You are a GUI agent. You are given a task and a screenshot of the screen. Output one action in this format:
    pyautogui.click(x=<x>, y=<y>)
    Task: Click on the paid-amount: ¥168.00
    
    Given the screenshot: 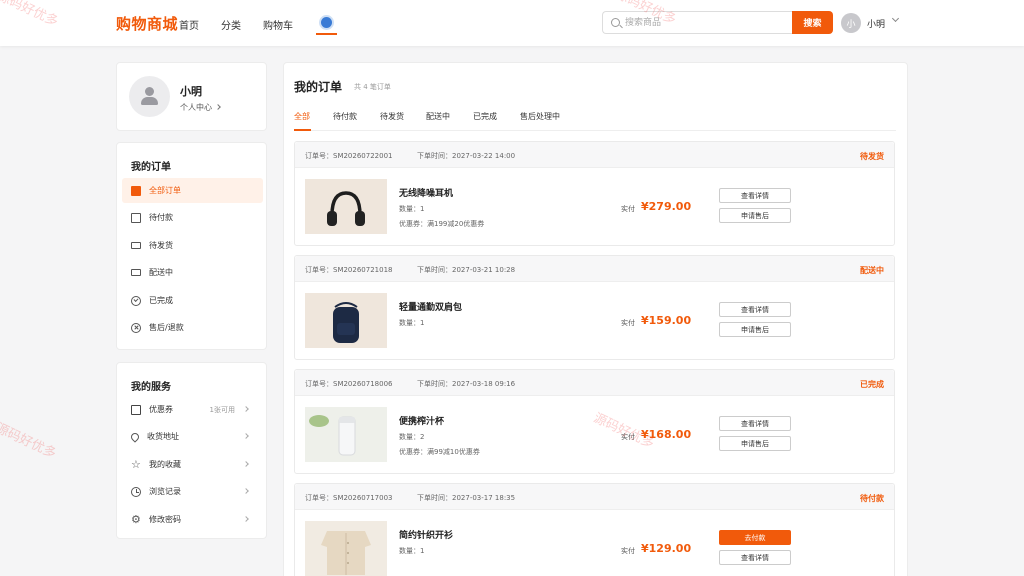 What is the action you would take?
    pyautogui.click(x=666, y=434)
    